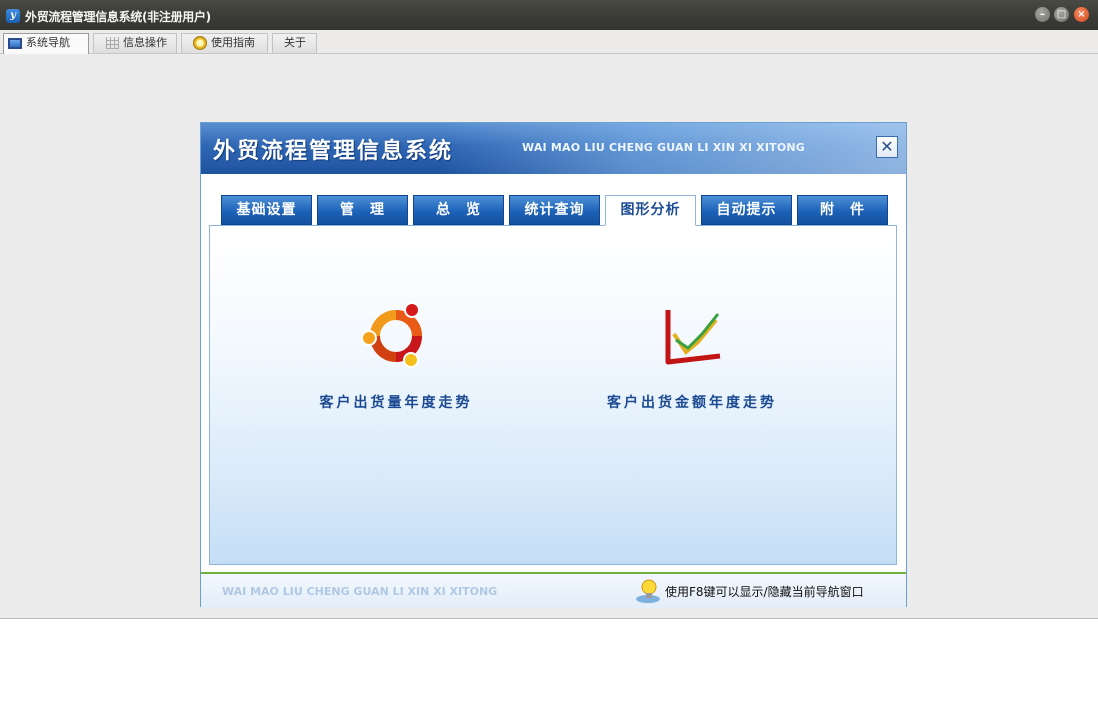 The image size is (1098, 713). I want to click on tab-graph-analysis: 图形分析, so click(650, 210).